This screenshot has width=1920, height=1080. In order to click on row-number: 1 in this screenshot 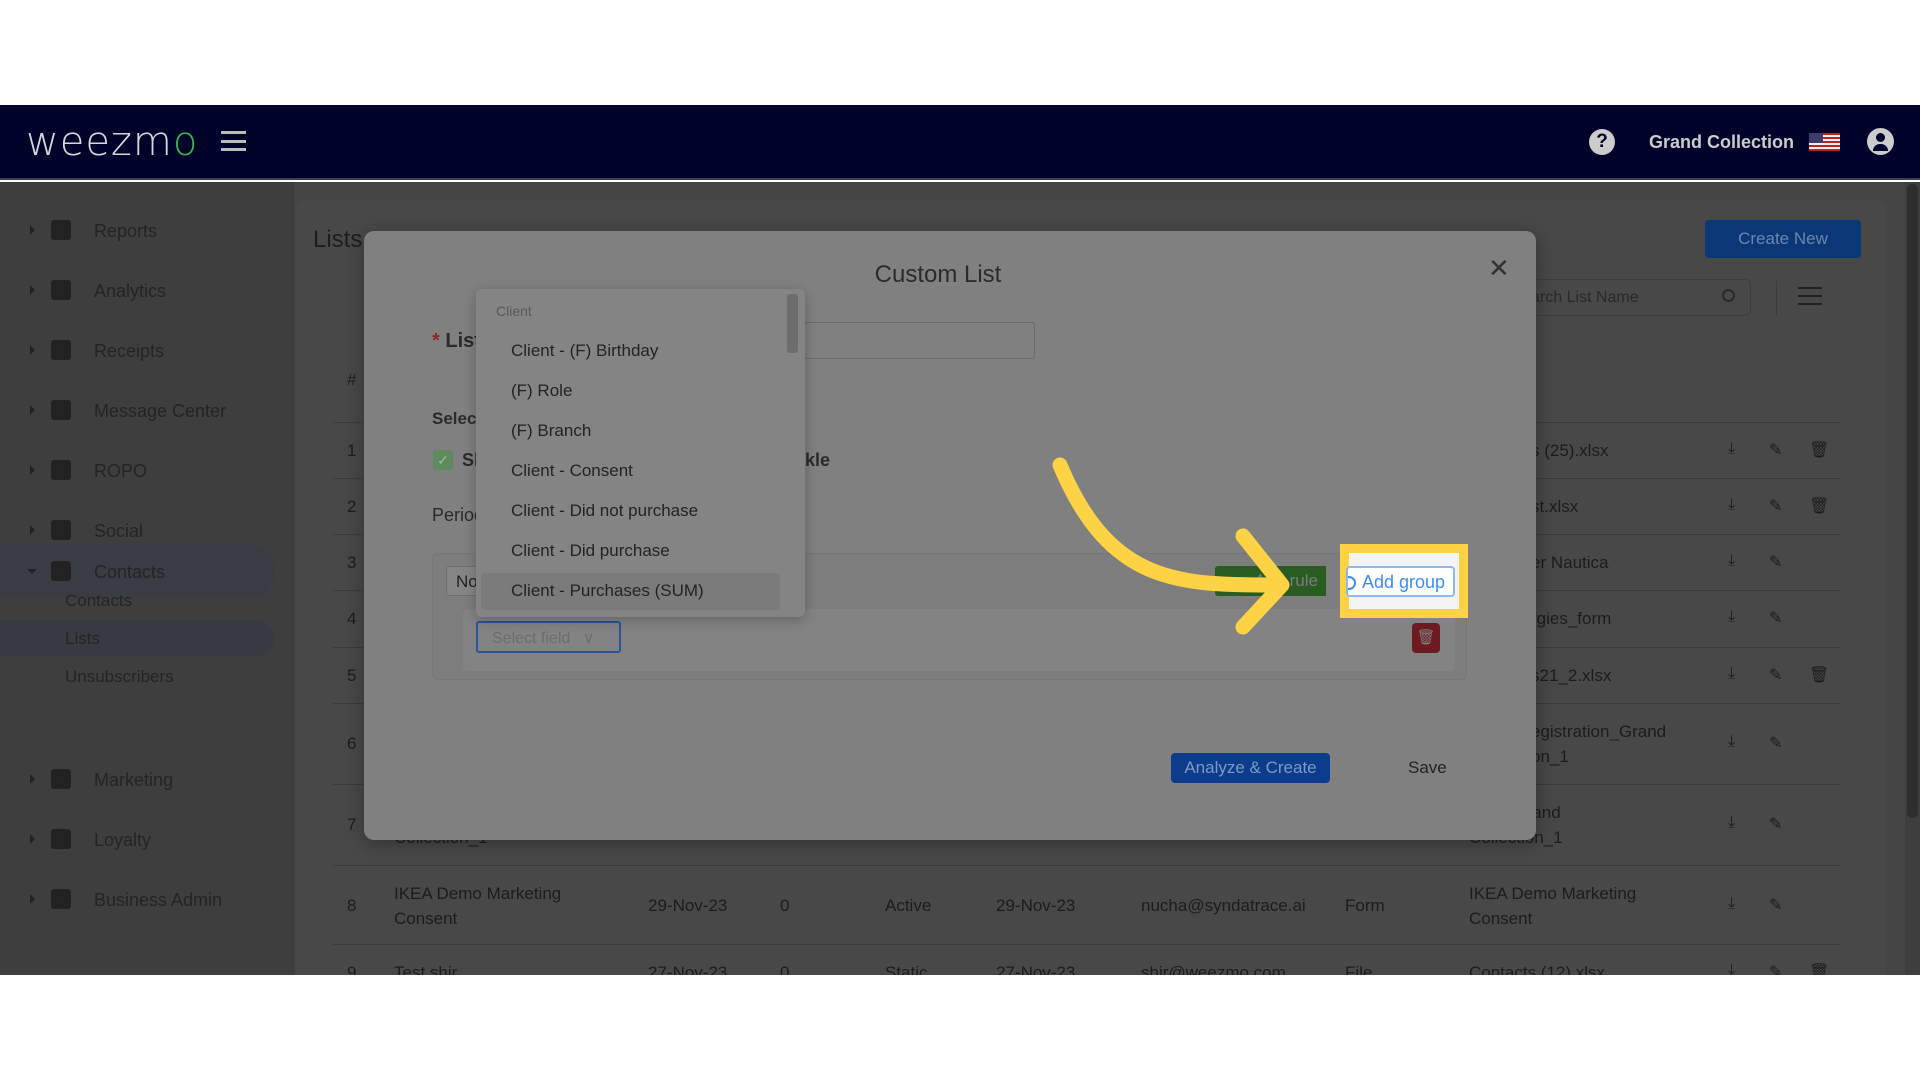, I will do `click(352, 450)`.